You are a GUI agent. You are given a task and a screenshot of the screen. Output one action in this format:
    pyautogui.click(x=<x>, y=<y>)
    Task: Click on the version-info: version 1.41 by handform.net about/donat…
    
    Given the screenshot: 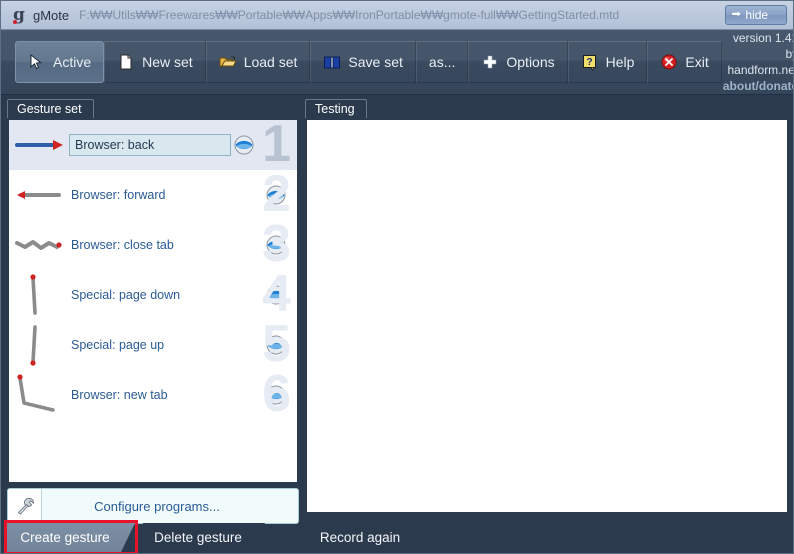 What is the action you would take?
    pyautogui.click(x=758, y=62)
    